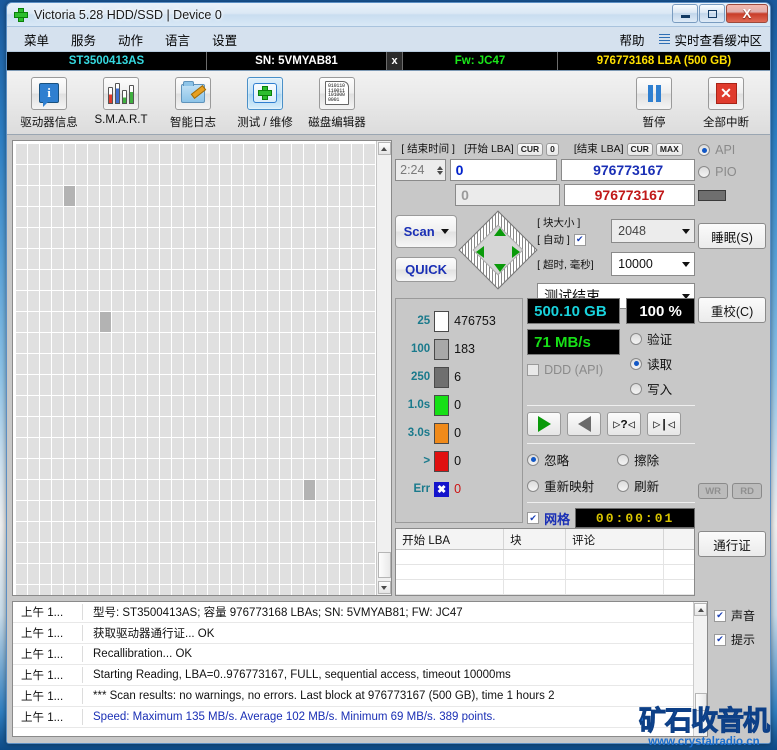  Describe the element at coordinates (653, 231) in the screenshot. I see `block-size-select: 2048` at that location.